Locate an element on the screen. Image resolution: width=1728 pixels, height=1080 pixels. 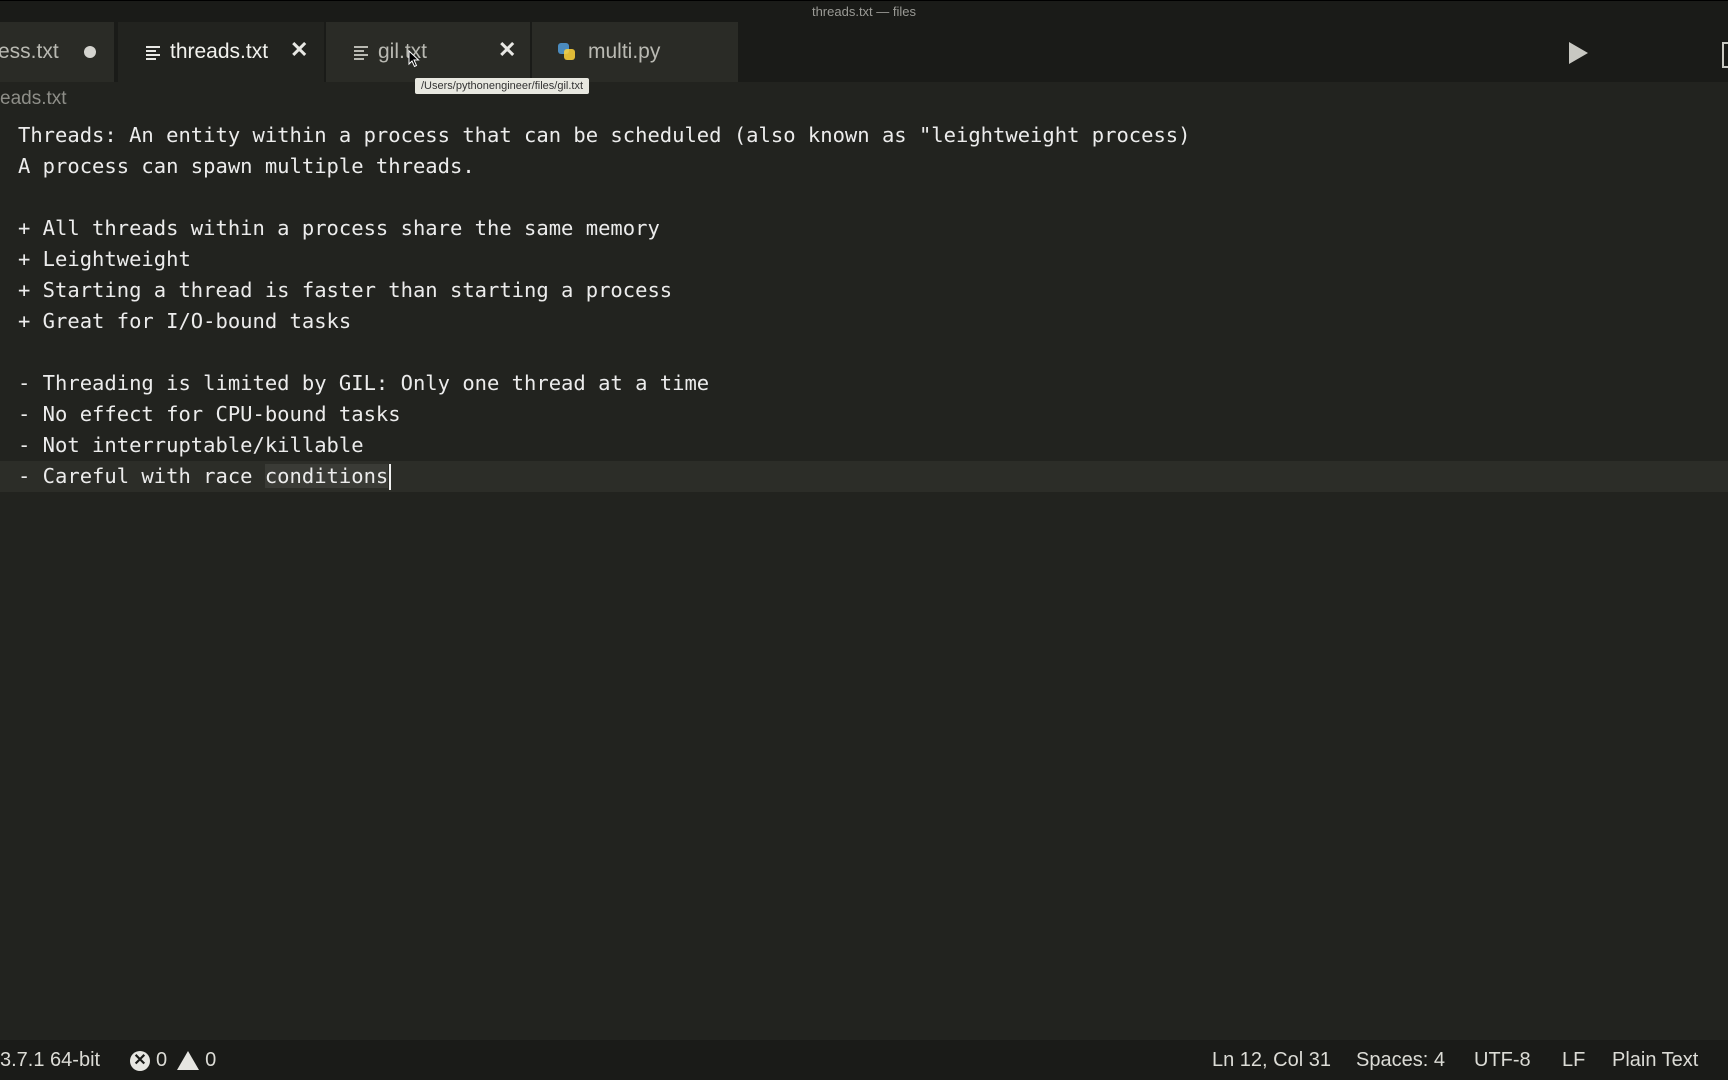
editor-line: - No effect for CPU-bound tasks is located at coordinates (864, 414).